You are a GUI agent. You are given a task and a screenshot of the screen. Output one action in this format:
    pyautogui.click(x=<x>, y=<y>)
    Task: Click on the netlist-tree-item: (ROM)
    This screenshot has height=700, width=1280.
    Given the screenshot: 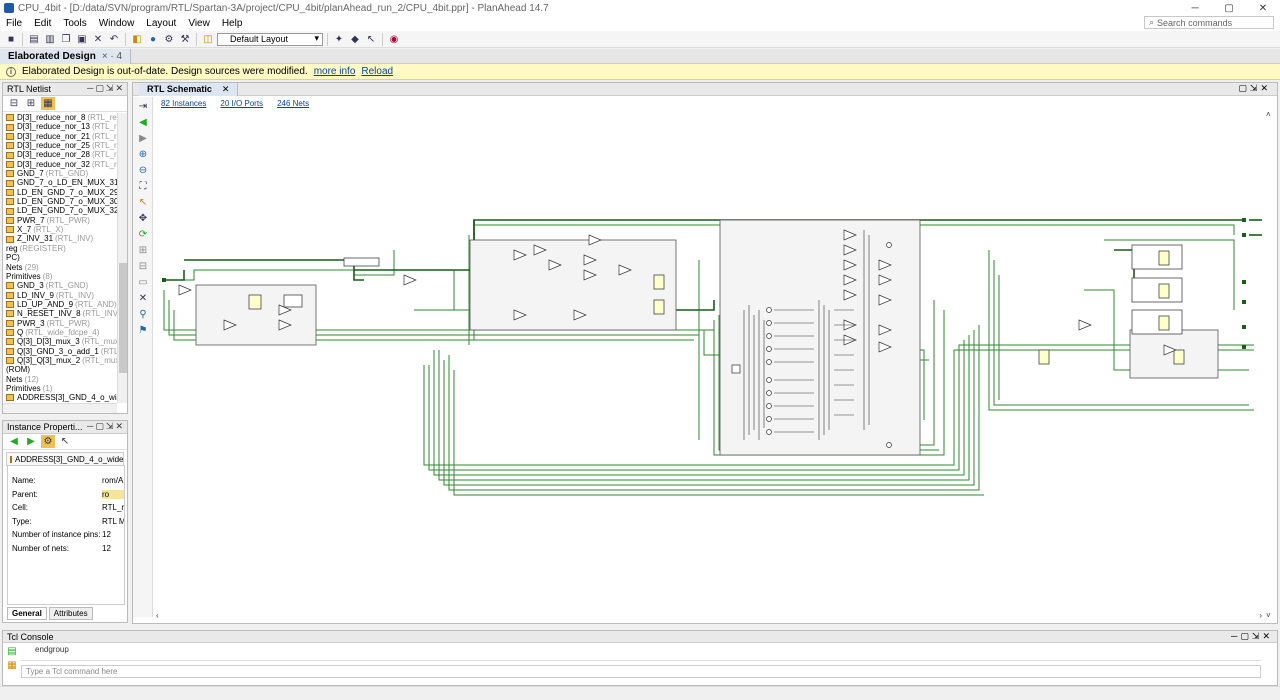 What is the action you would take?
    pyautogui.click(x=60, y=369)
    